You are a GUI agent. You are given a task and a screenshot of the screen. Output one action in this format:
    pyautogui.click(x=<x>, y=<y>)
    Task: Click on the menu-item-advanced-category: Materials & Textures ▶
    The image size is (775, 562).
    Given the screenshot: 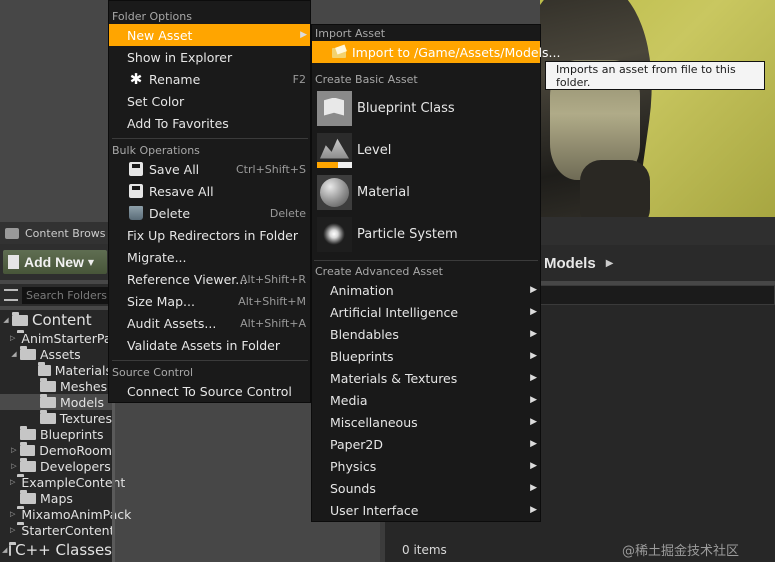 What is the action you would take?
    pyautogui.click(x=426, y=378)
    